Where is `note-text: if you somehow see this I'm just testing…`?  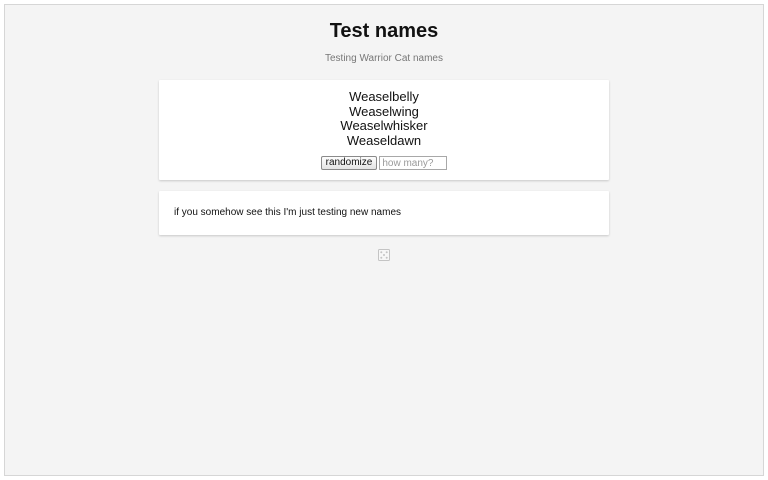
note-text: if you somehow see this I'm just testing… is located at coordinates (288, 212).